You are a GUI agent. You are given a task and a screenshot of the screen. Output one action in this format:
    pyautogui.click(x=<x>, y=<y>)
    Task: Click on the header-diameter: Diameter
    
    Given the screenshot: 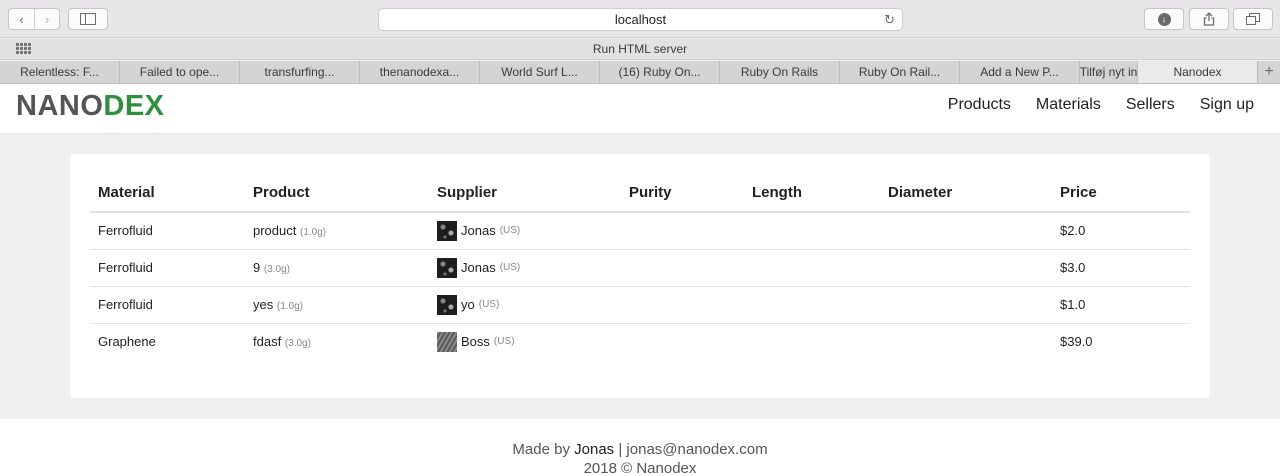 What is the action you would take?
    pyautogui.click(x=966, y=195)
    